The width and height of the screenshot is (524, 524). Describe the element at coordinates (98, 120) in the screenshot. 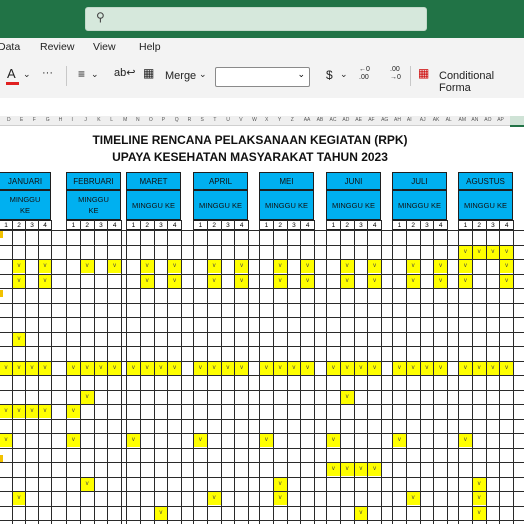

I see `column-letter: K` at that location.